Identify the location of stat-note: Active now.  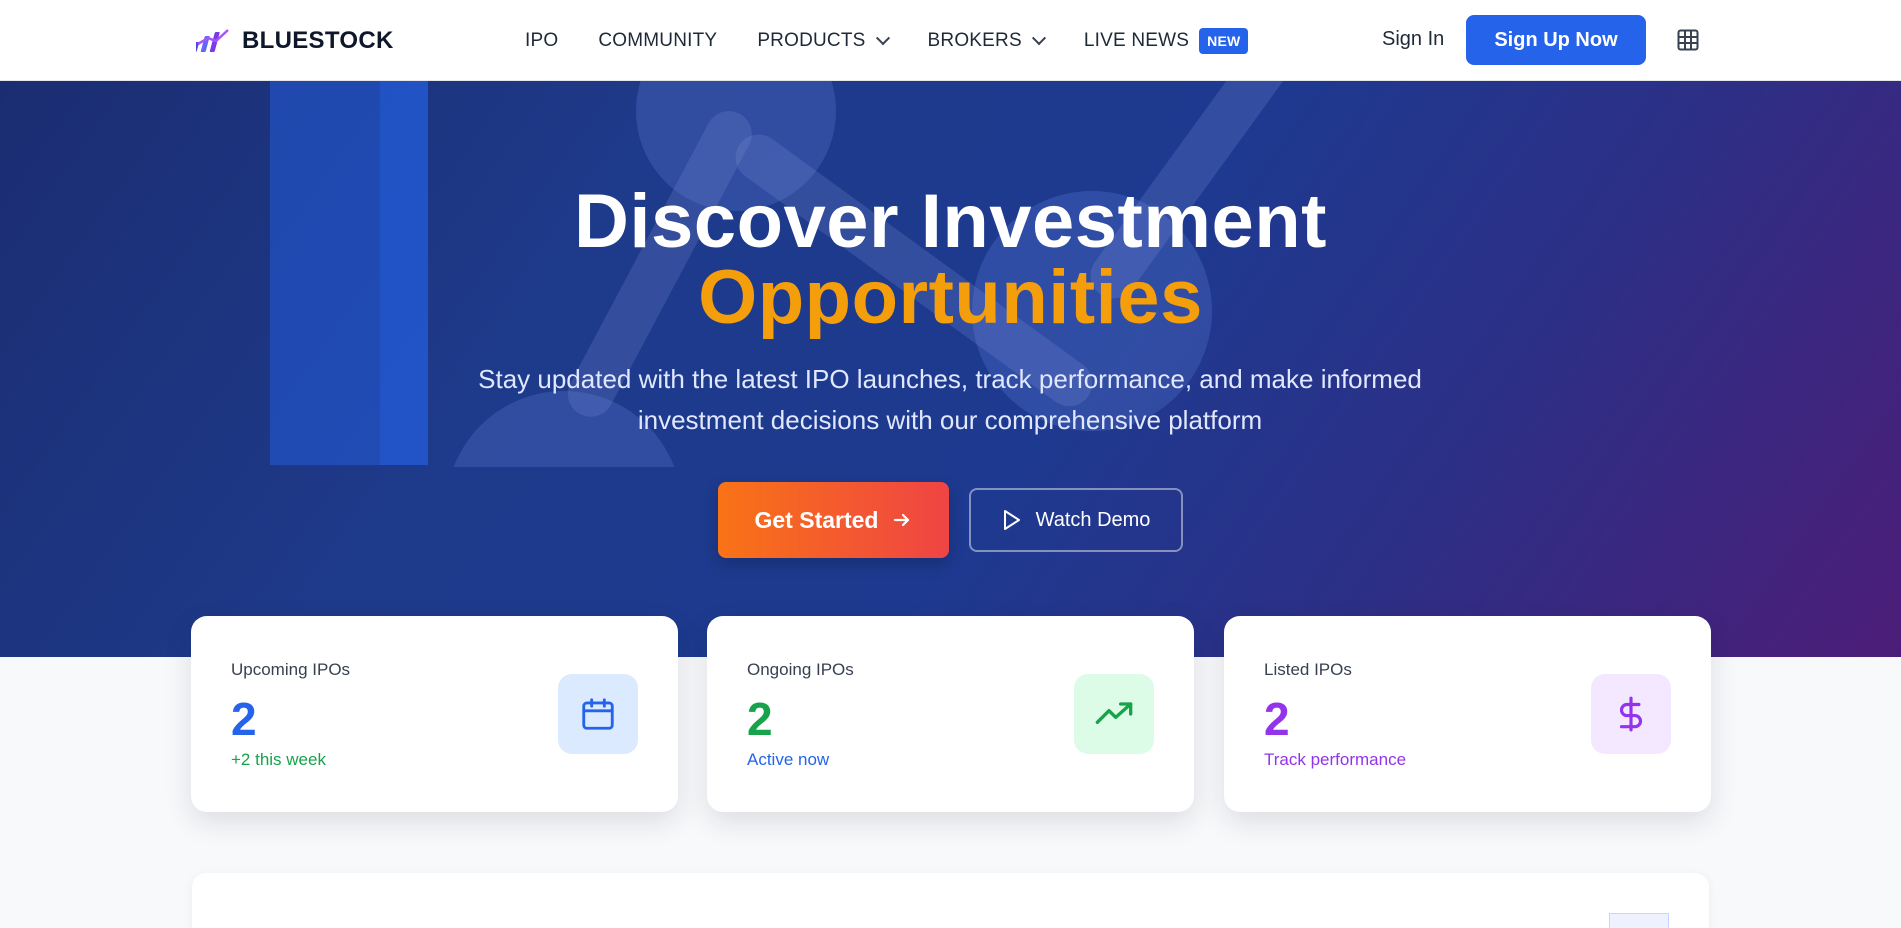
(788, 759).